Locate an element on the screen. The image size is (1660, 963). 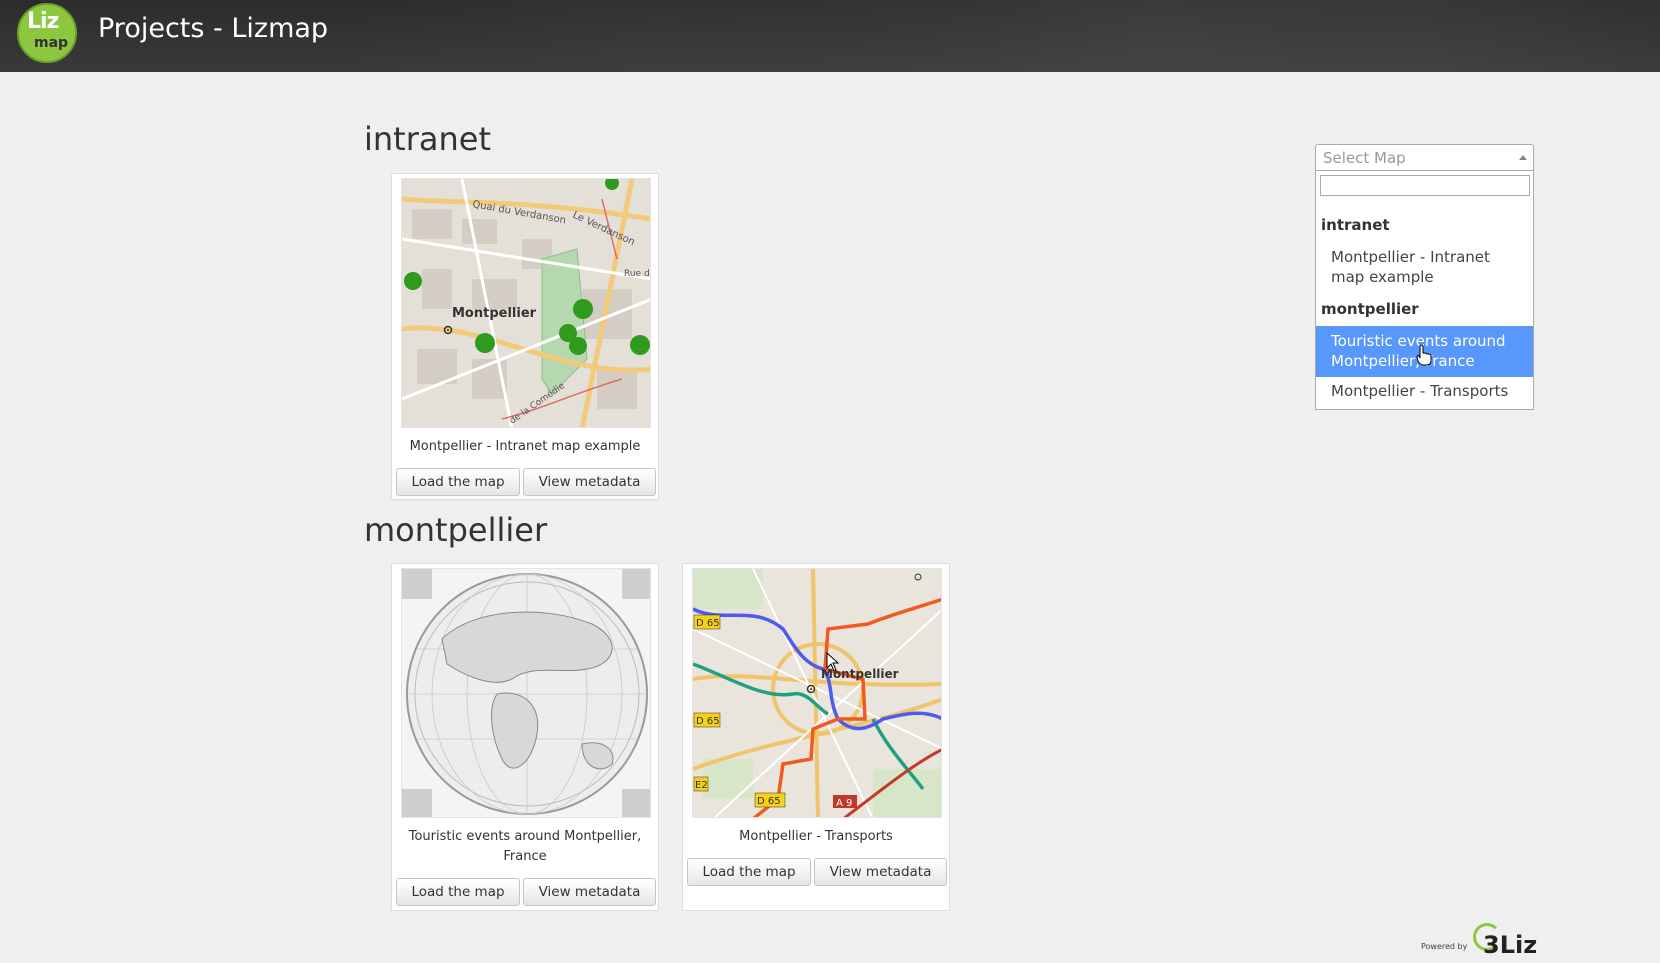
option-group-montpellier: montpellier is located at coordinates (1370, 309).